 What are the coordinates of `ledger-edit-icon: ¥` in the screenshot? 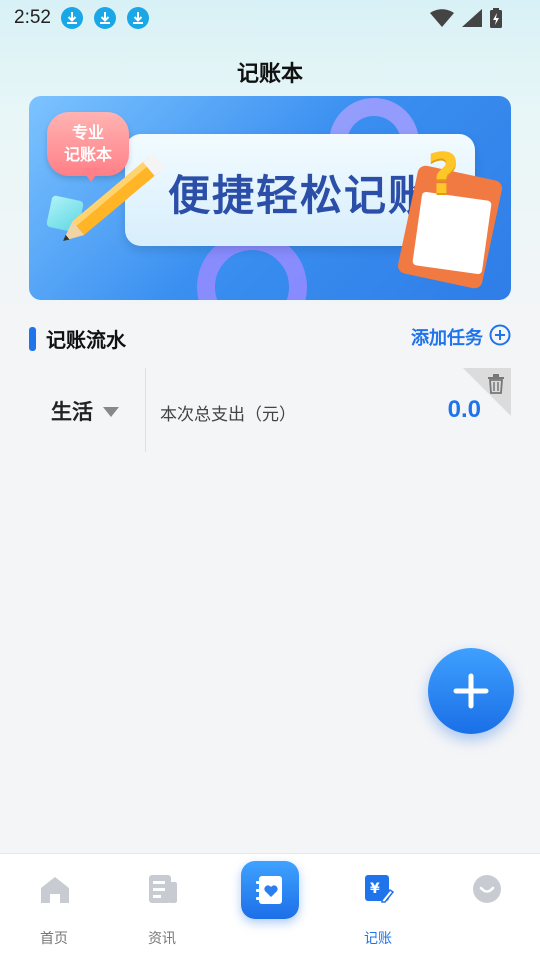 It's located at (379, 891).